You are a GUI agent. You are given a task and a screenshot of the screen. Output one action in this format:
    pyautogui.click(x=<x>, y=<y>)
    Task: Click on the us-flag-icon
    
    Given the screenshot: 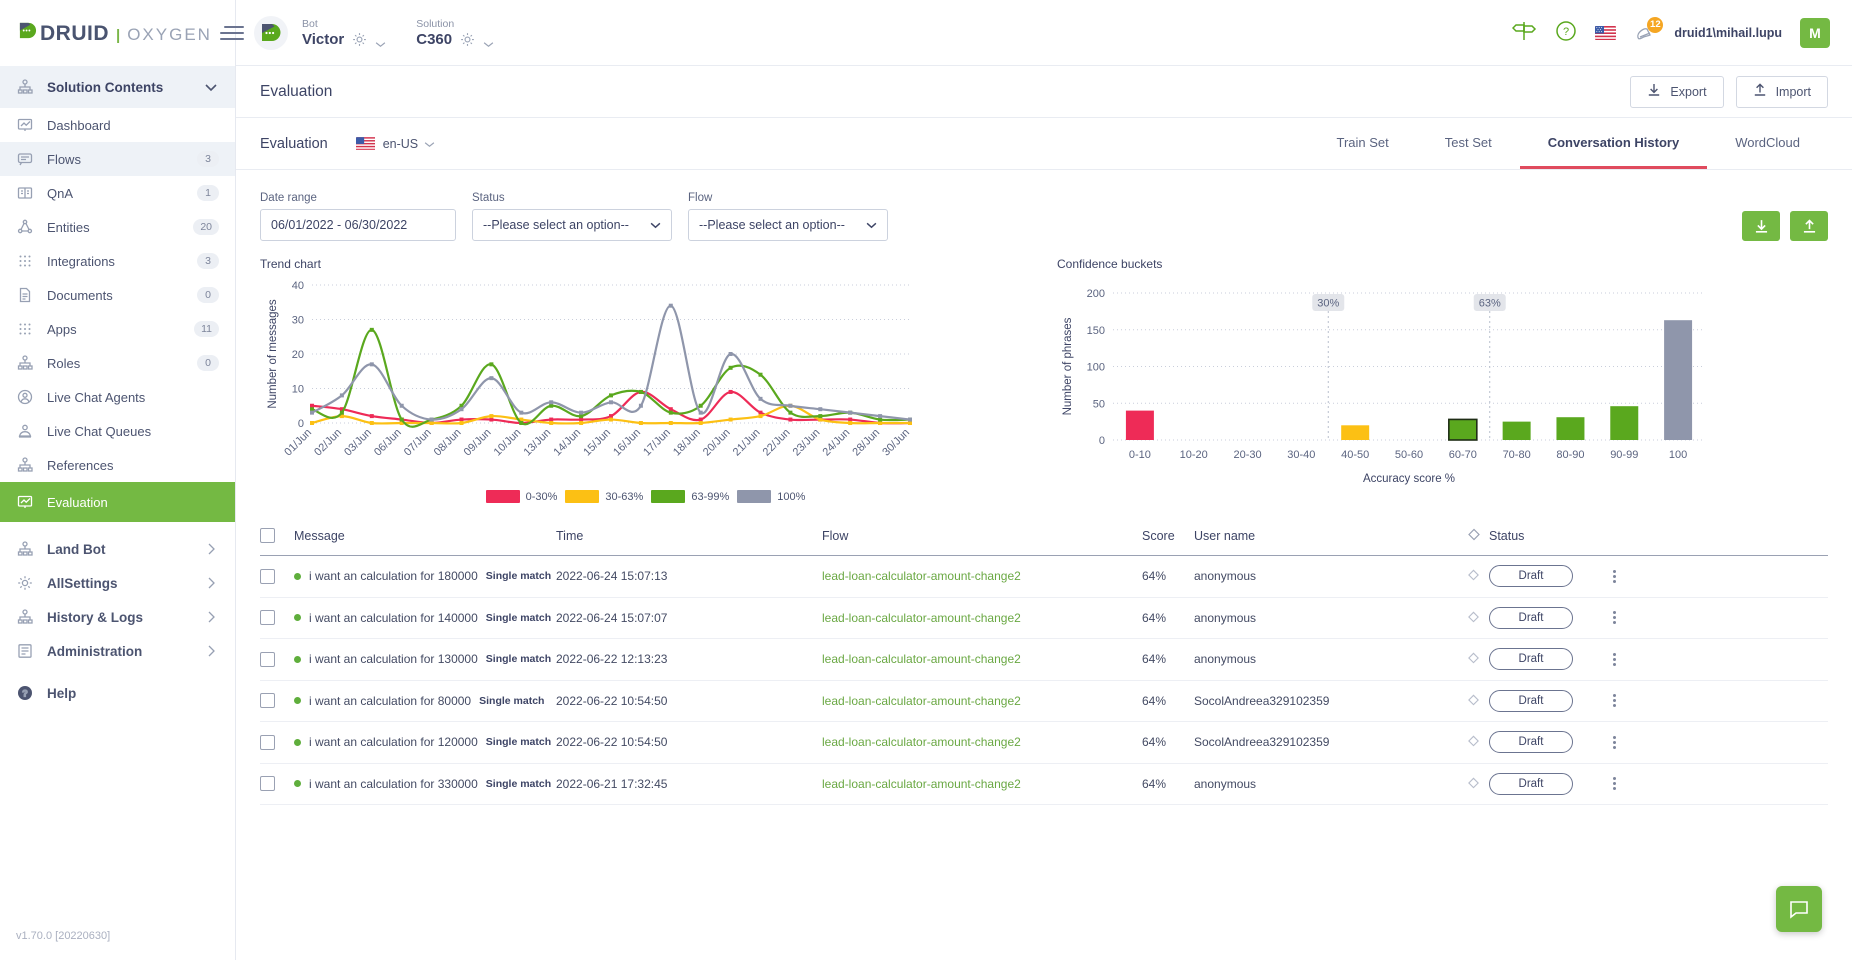 What is the action you would take?
    pyautogui.click(x=1606, y=32)
    